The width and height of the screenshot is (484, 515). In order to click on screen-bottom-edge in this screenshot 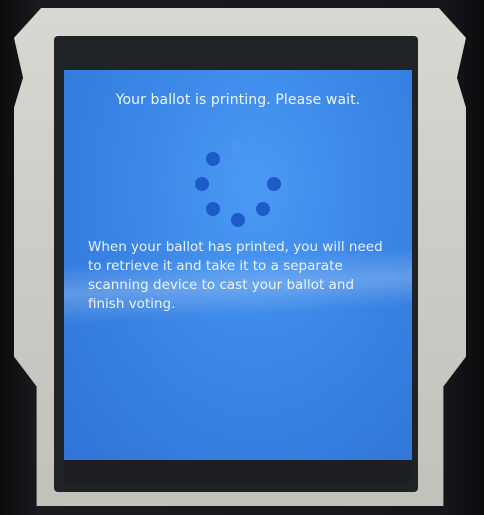, I will do `click(238, 471)`.